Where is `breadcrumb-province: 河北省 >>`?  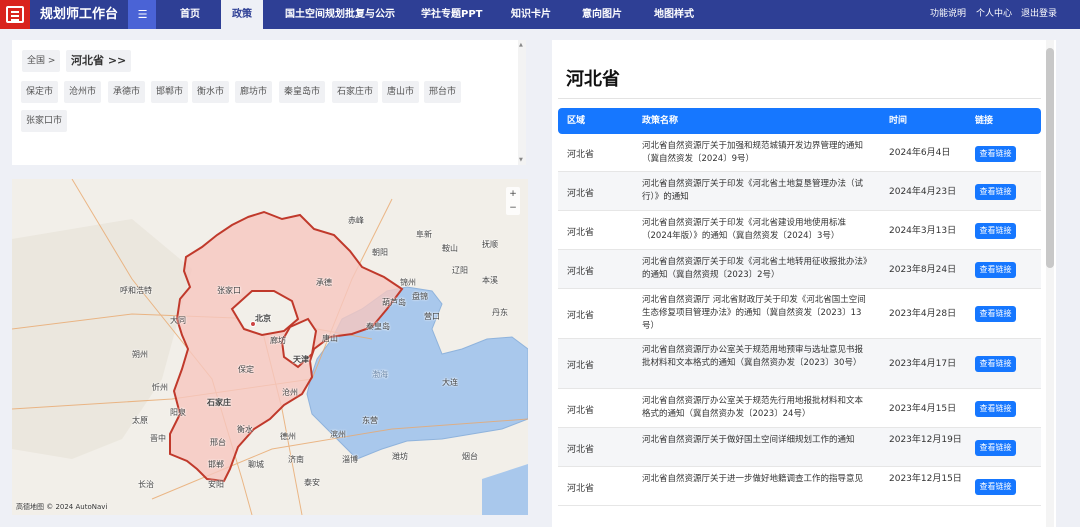
breadcrumb-province: 河北省 >> is located at coordinates (99, 61).